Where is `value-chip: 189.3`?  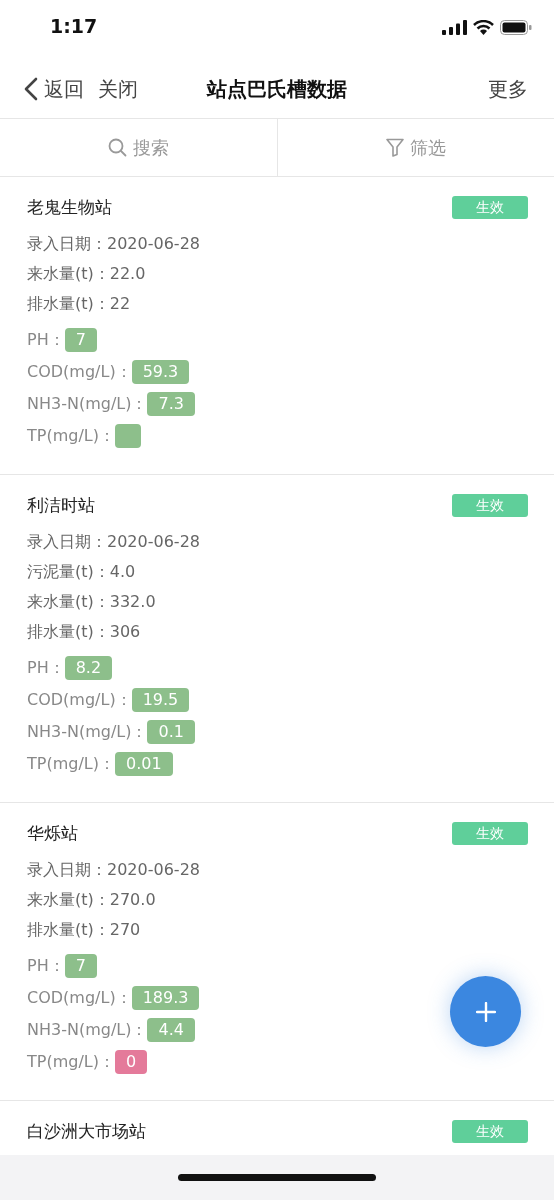
value-chip: 189.3 is located at coordinates (165, 998).